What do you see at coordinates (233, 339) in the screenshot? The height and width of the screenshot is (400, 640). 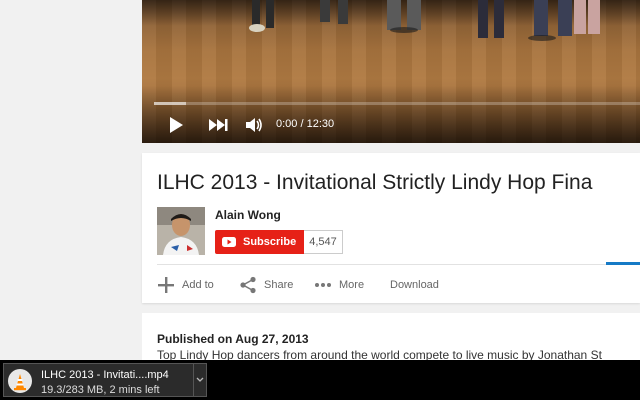 I see `published-date: Published on Aug 27, 2013` at bounding box center [233, 339].